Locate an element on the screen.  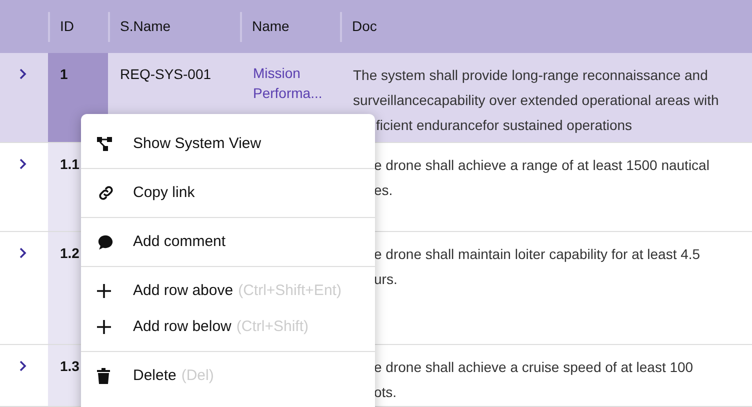
id-cell: 1.1 is located at coordinates (70, 164).